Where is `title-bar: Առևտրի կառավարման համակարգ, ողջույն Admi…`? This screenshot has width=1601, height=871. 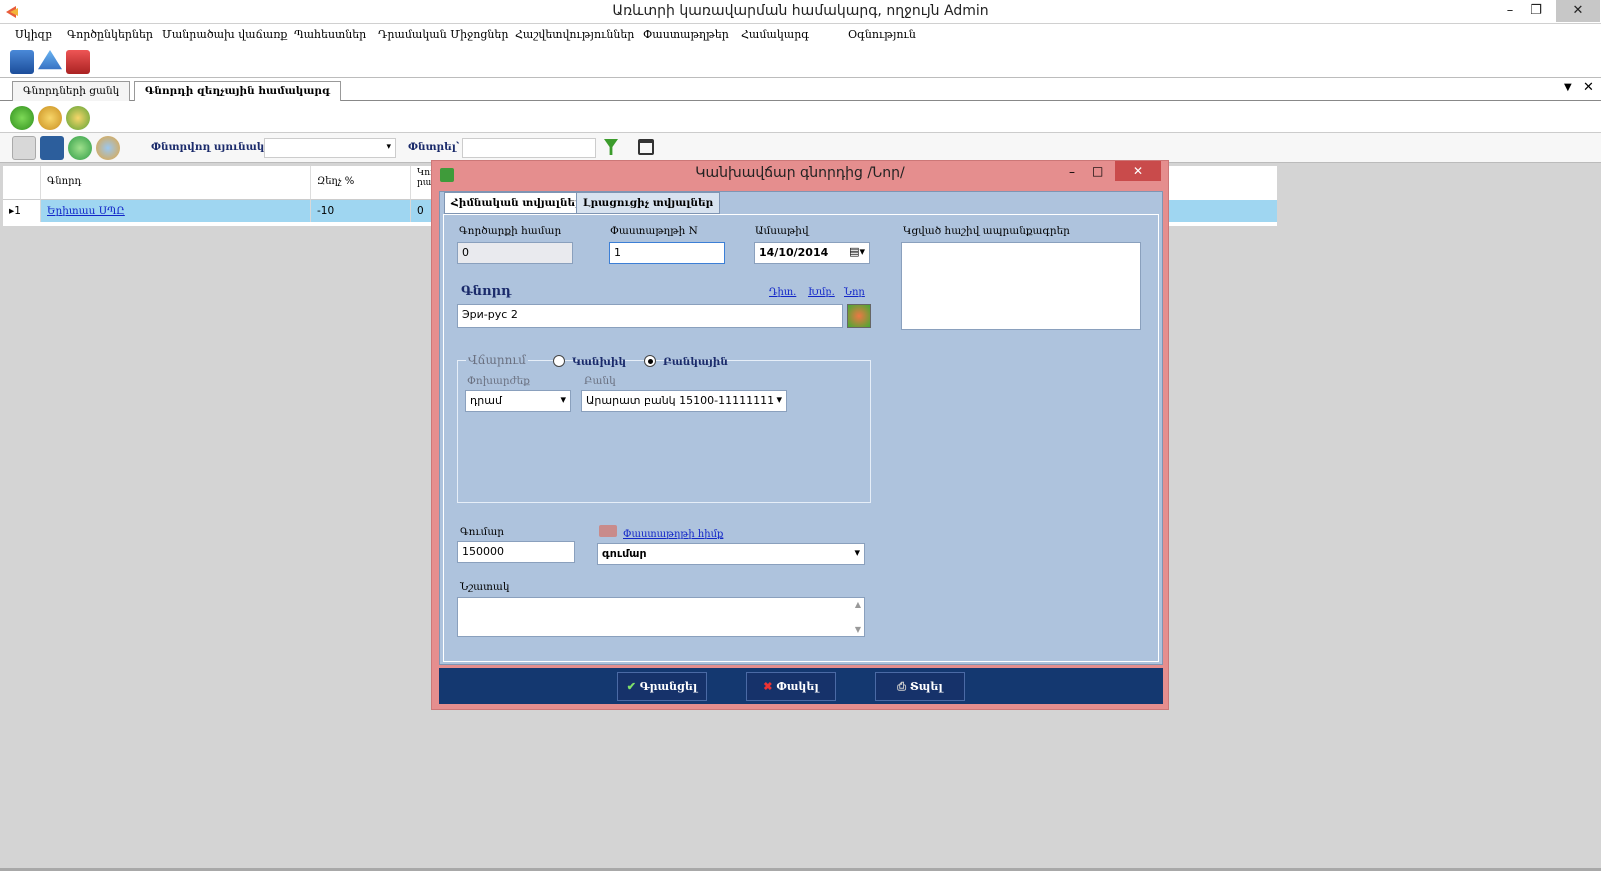 title-bar: Առևտրի կառավարման համակարգ, ողջույն Admi… is located at coordinates (800, 12).